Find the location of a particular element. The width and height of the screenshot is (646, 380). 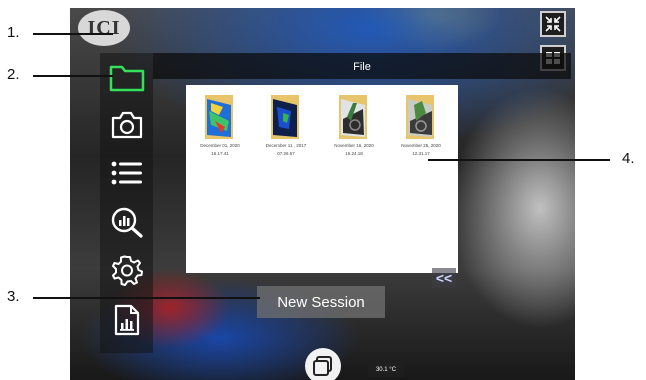

sidebar-item-analysis is located at coordinates (127, 222).